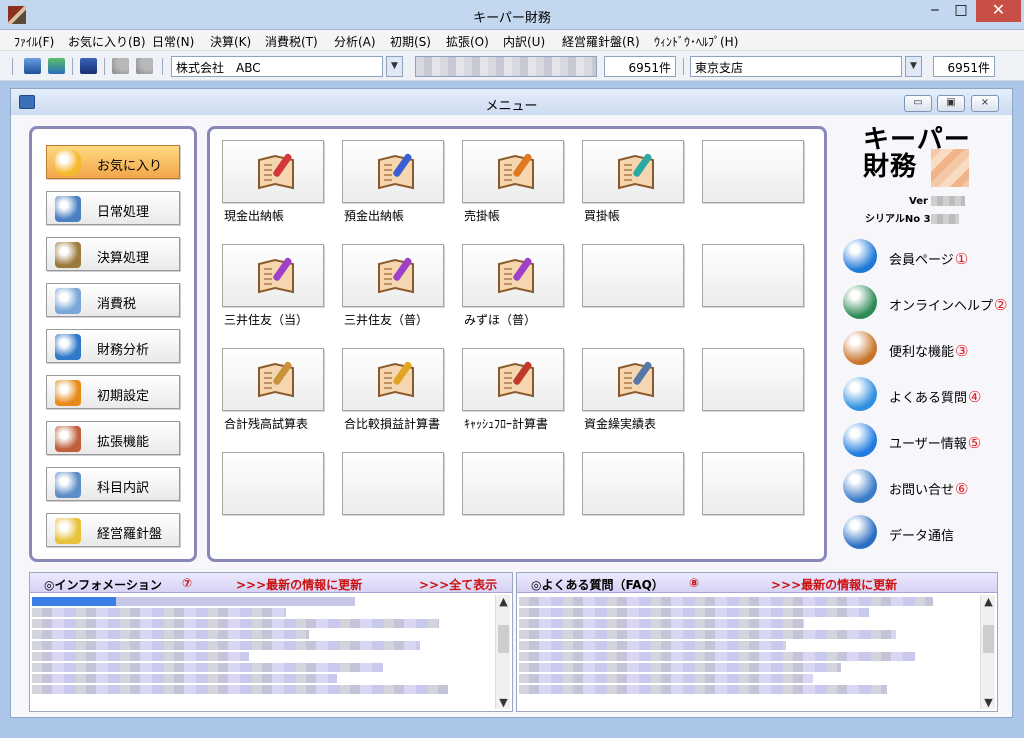  I want to click on tile-label: 預金出納帳, so click(374, 216).